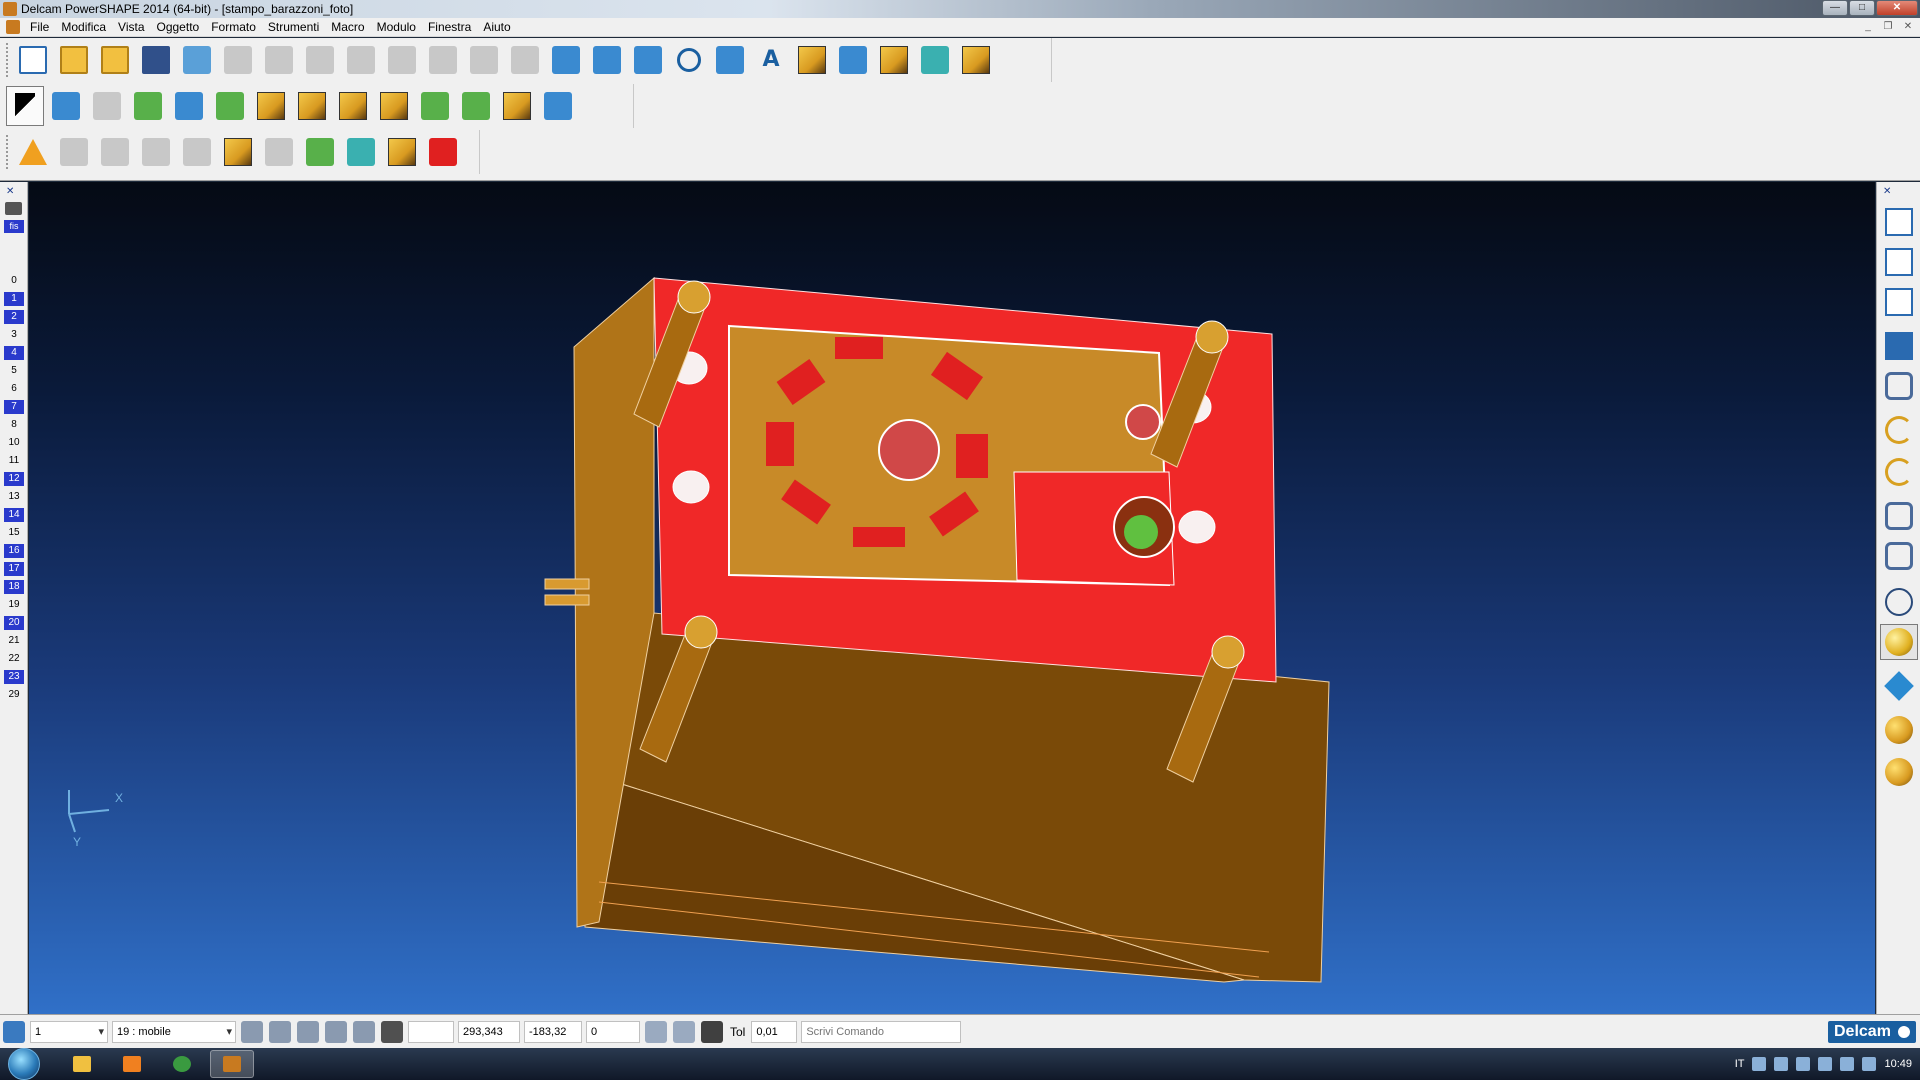 Image resolution: width=1920 pixels, height=1080 pixels. Describe the element at coordinates (1899, 302) in the screenshot. I see `view-iso3-button` at that location.